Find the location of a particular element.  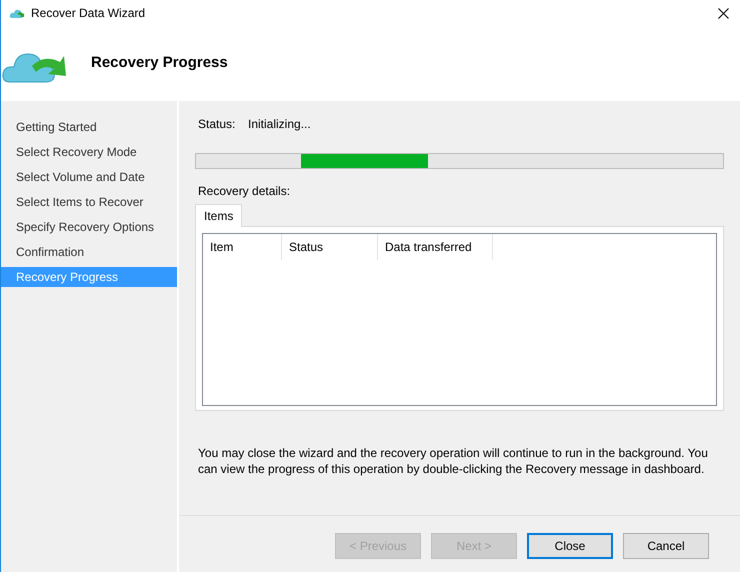

tab: Items is located at coordinates (218, 215).